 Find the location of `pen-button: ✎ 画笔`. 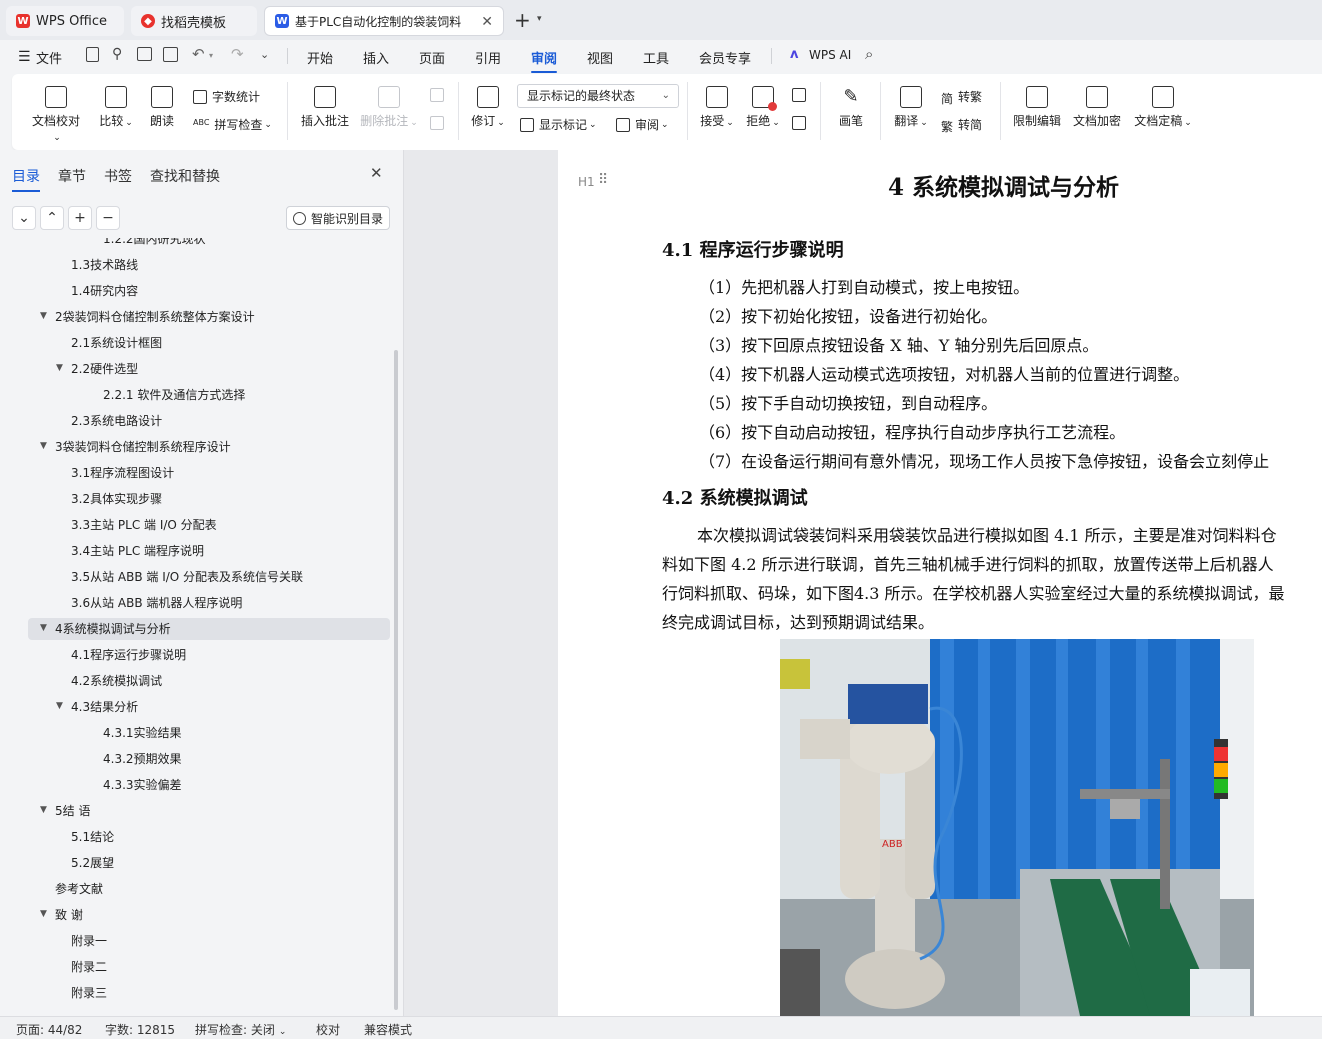

pen-button: ✎ 画笔 is located at coordinates (851, 107).